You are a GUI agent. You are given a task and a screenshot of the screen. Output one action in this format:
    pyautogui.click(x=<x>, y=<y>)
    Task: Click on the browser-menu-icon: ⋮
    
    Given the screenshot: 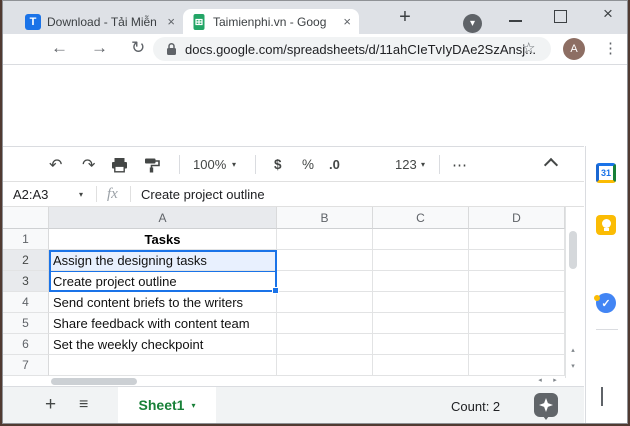 What is the action you would take?
    pyautogui.click(x=610, y=48)
    